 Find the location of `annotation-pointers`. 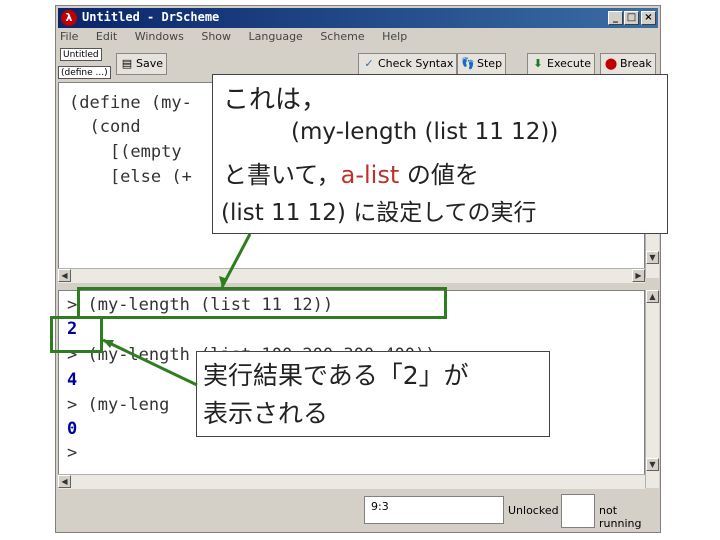

annotation-pointers is located at coordinates (177, 310).